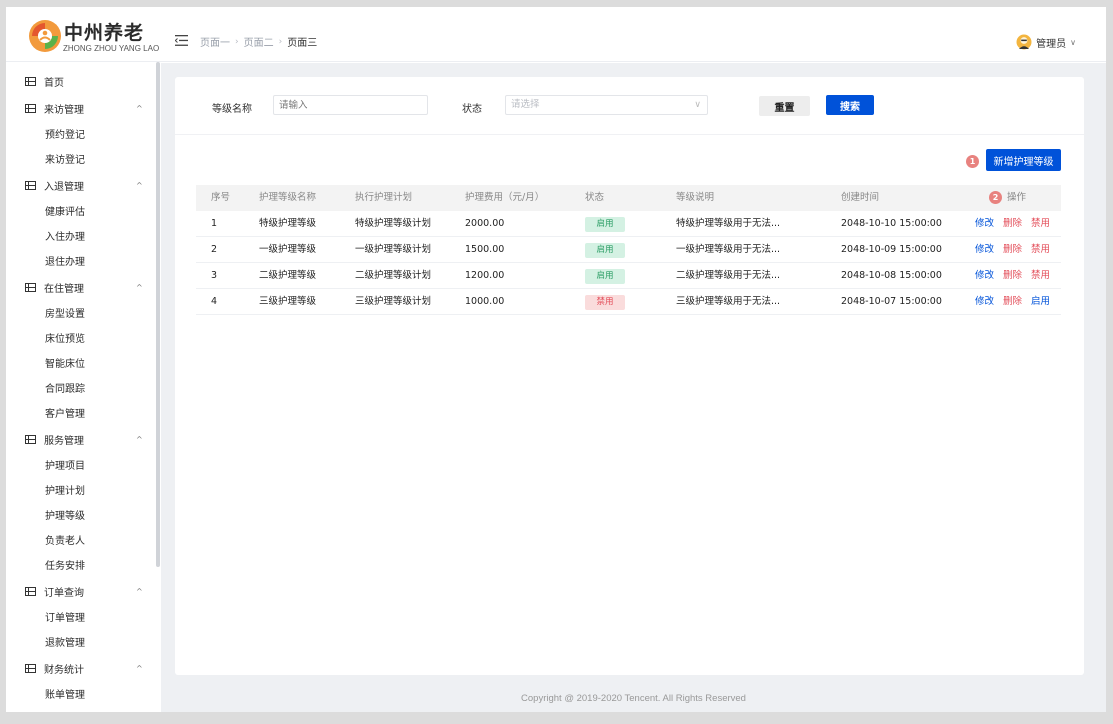 The height and width of the screenshot is (724, 1113). I want to click on status-select-placeholder: 请选择, so click(525, 104).